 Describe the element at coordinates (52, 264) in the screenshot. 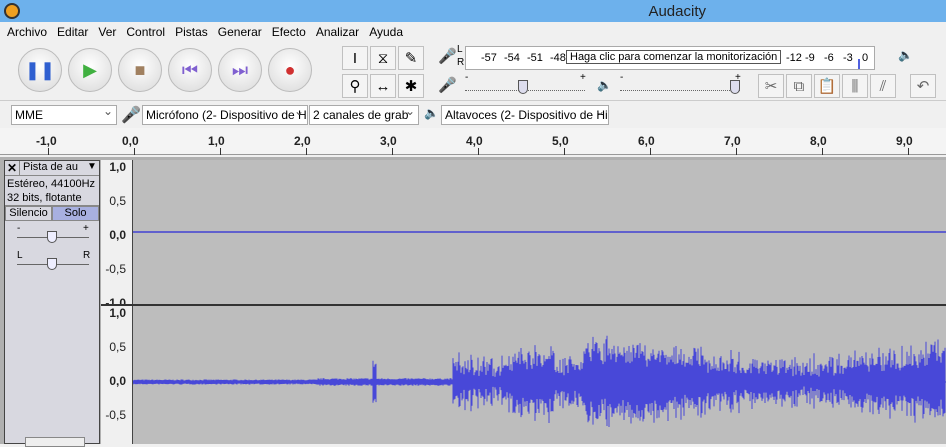

I see `pan-slider-thumb` at that location.